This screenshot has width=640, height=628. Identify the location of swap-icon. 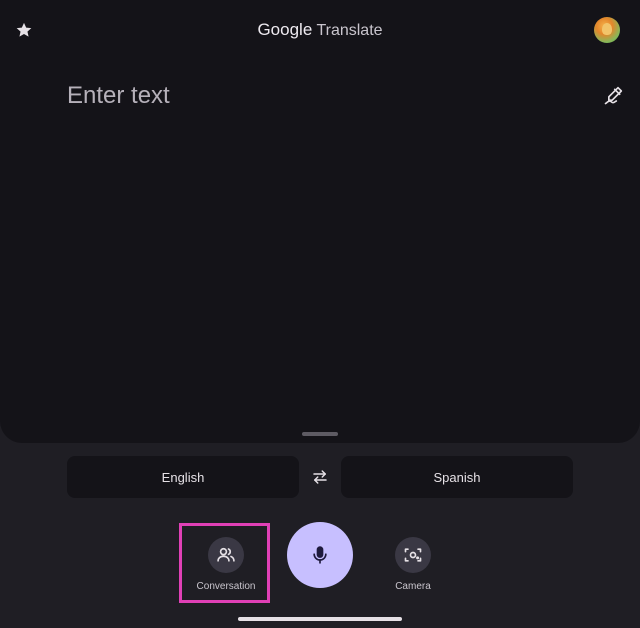
(320, 477).